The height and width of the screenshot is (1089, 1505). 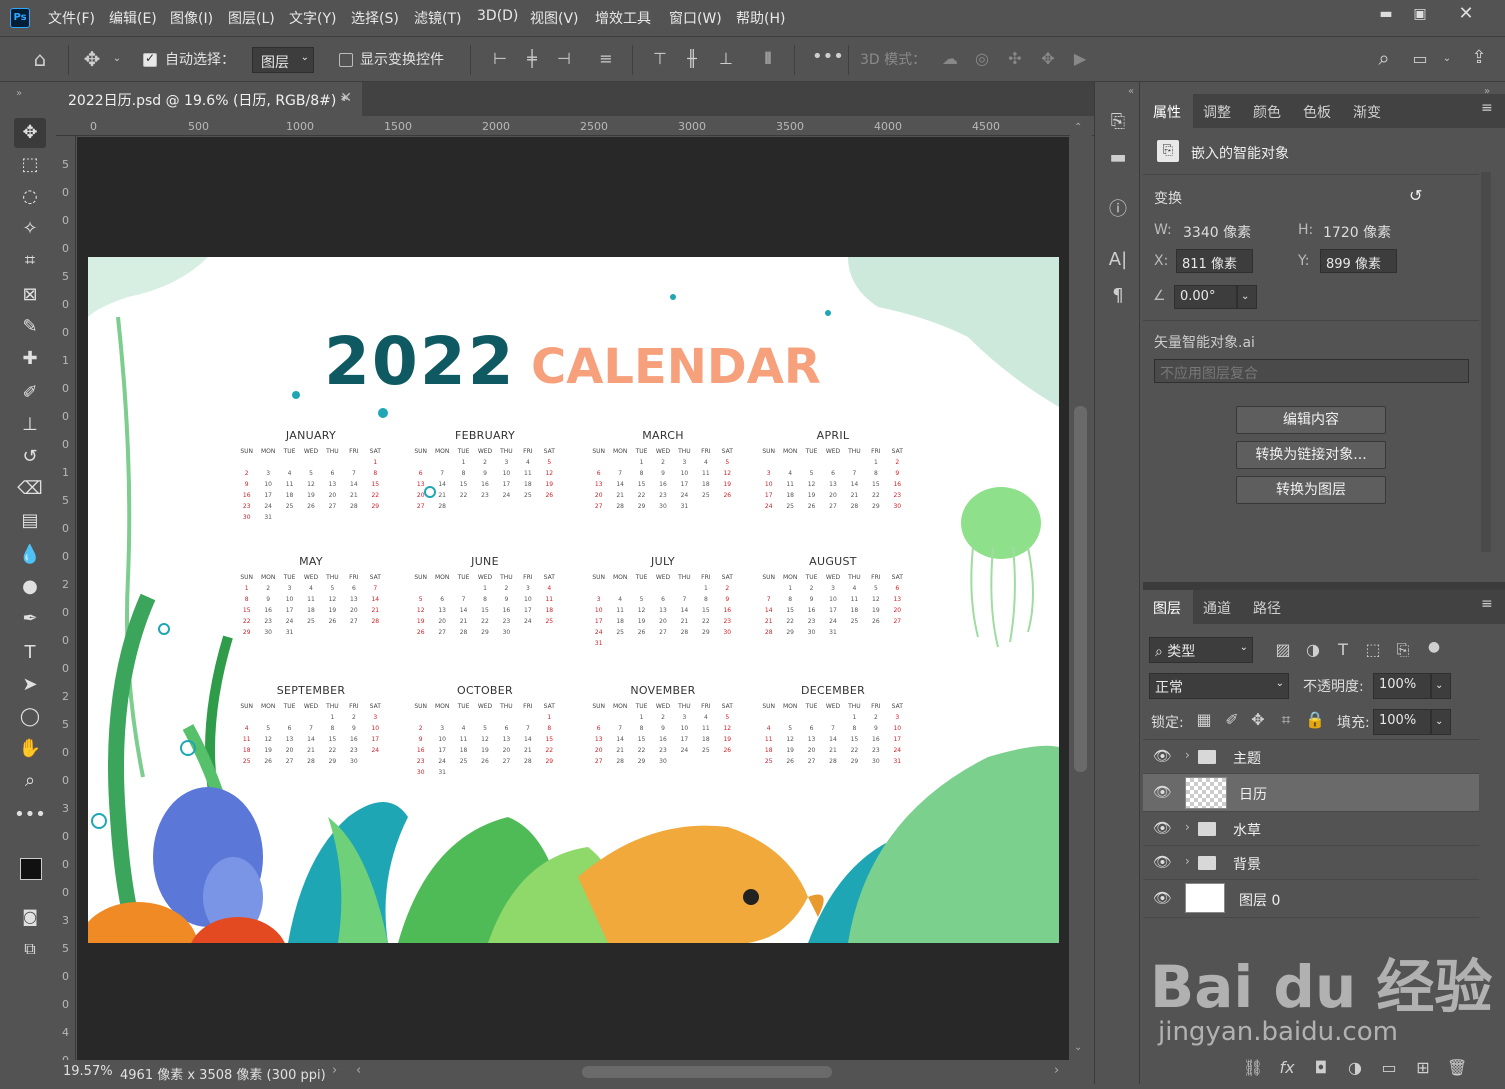 What do you see at coordinates (695, 18) in the screenshot?
I see `menu-window: 窗口(W)` at bounding box center [695, 18].